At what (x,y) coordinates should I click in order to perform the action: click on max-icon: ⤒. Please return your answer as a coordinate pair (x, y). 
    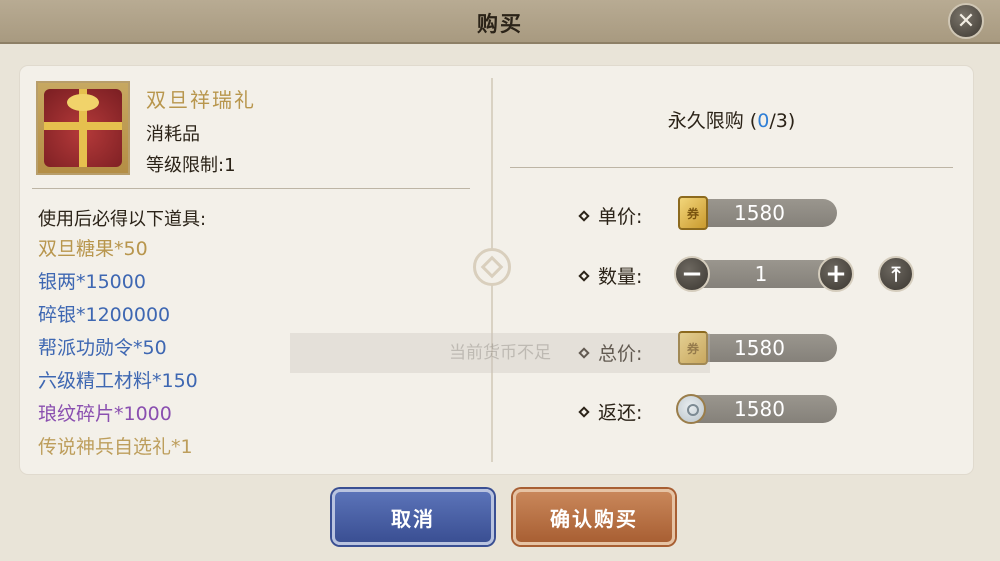
    Looking at the image, I should click on (896, 274).